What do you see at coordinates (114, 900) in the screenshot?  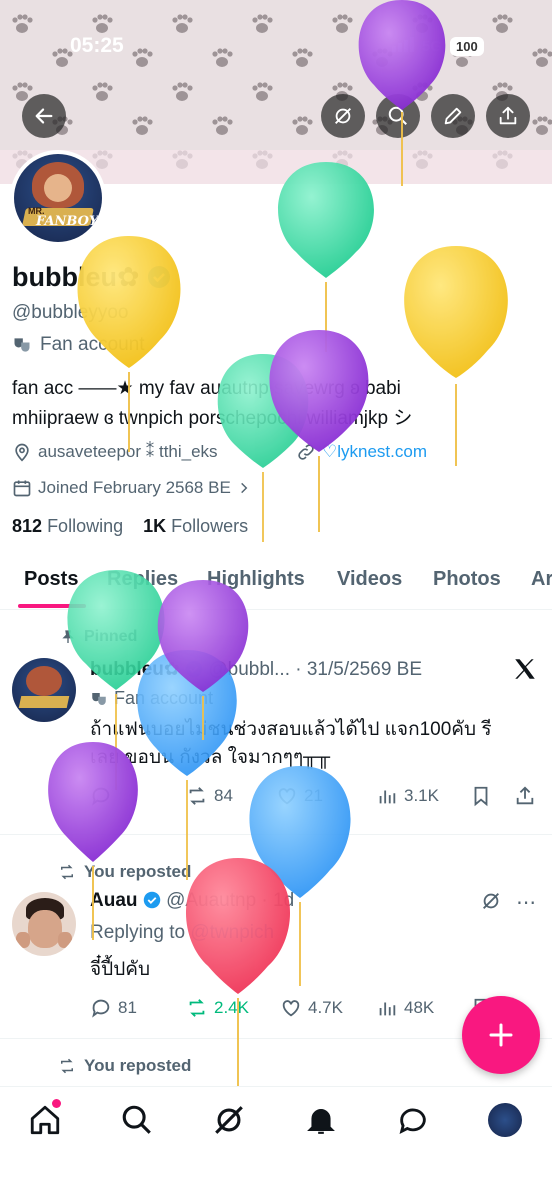 I see `tweet-author-name: Auau` at bounding box center [114, 900].